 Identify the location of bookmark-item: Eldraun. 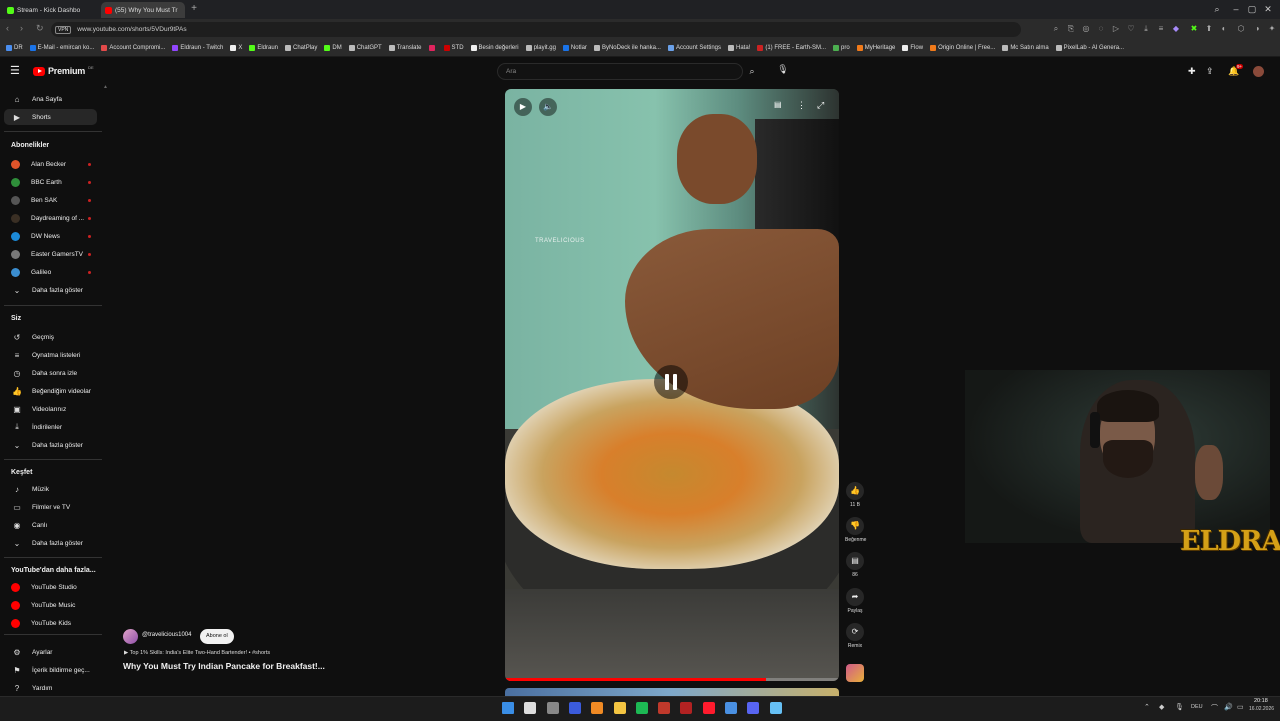
(263, 48).